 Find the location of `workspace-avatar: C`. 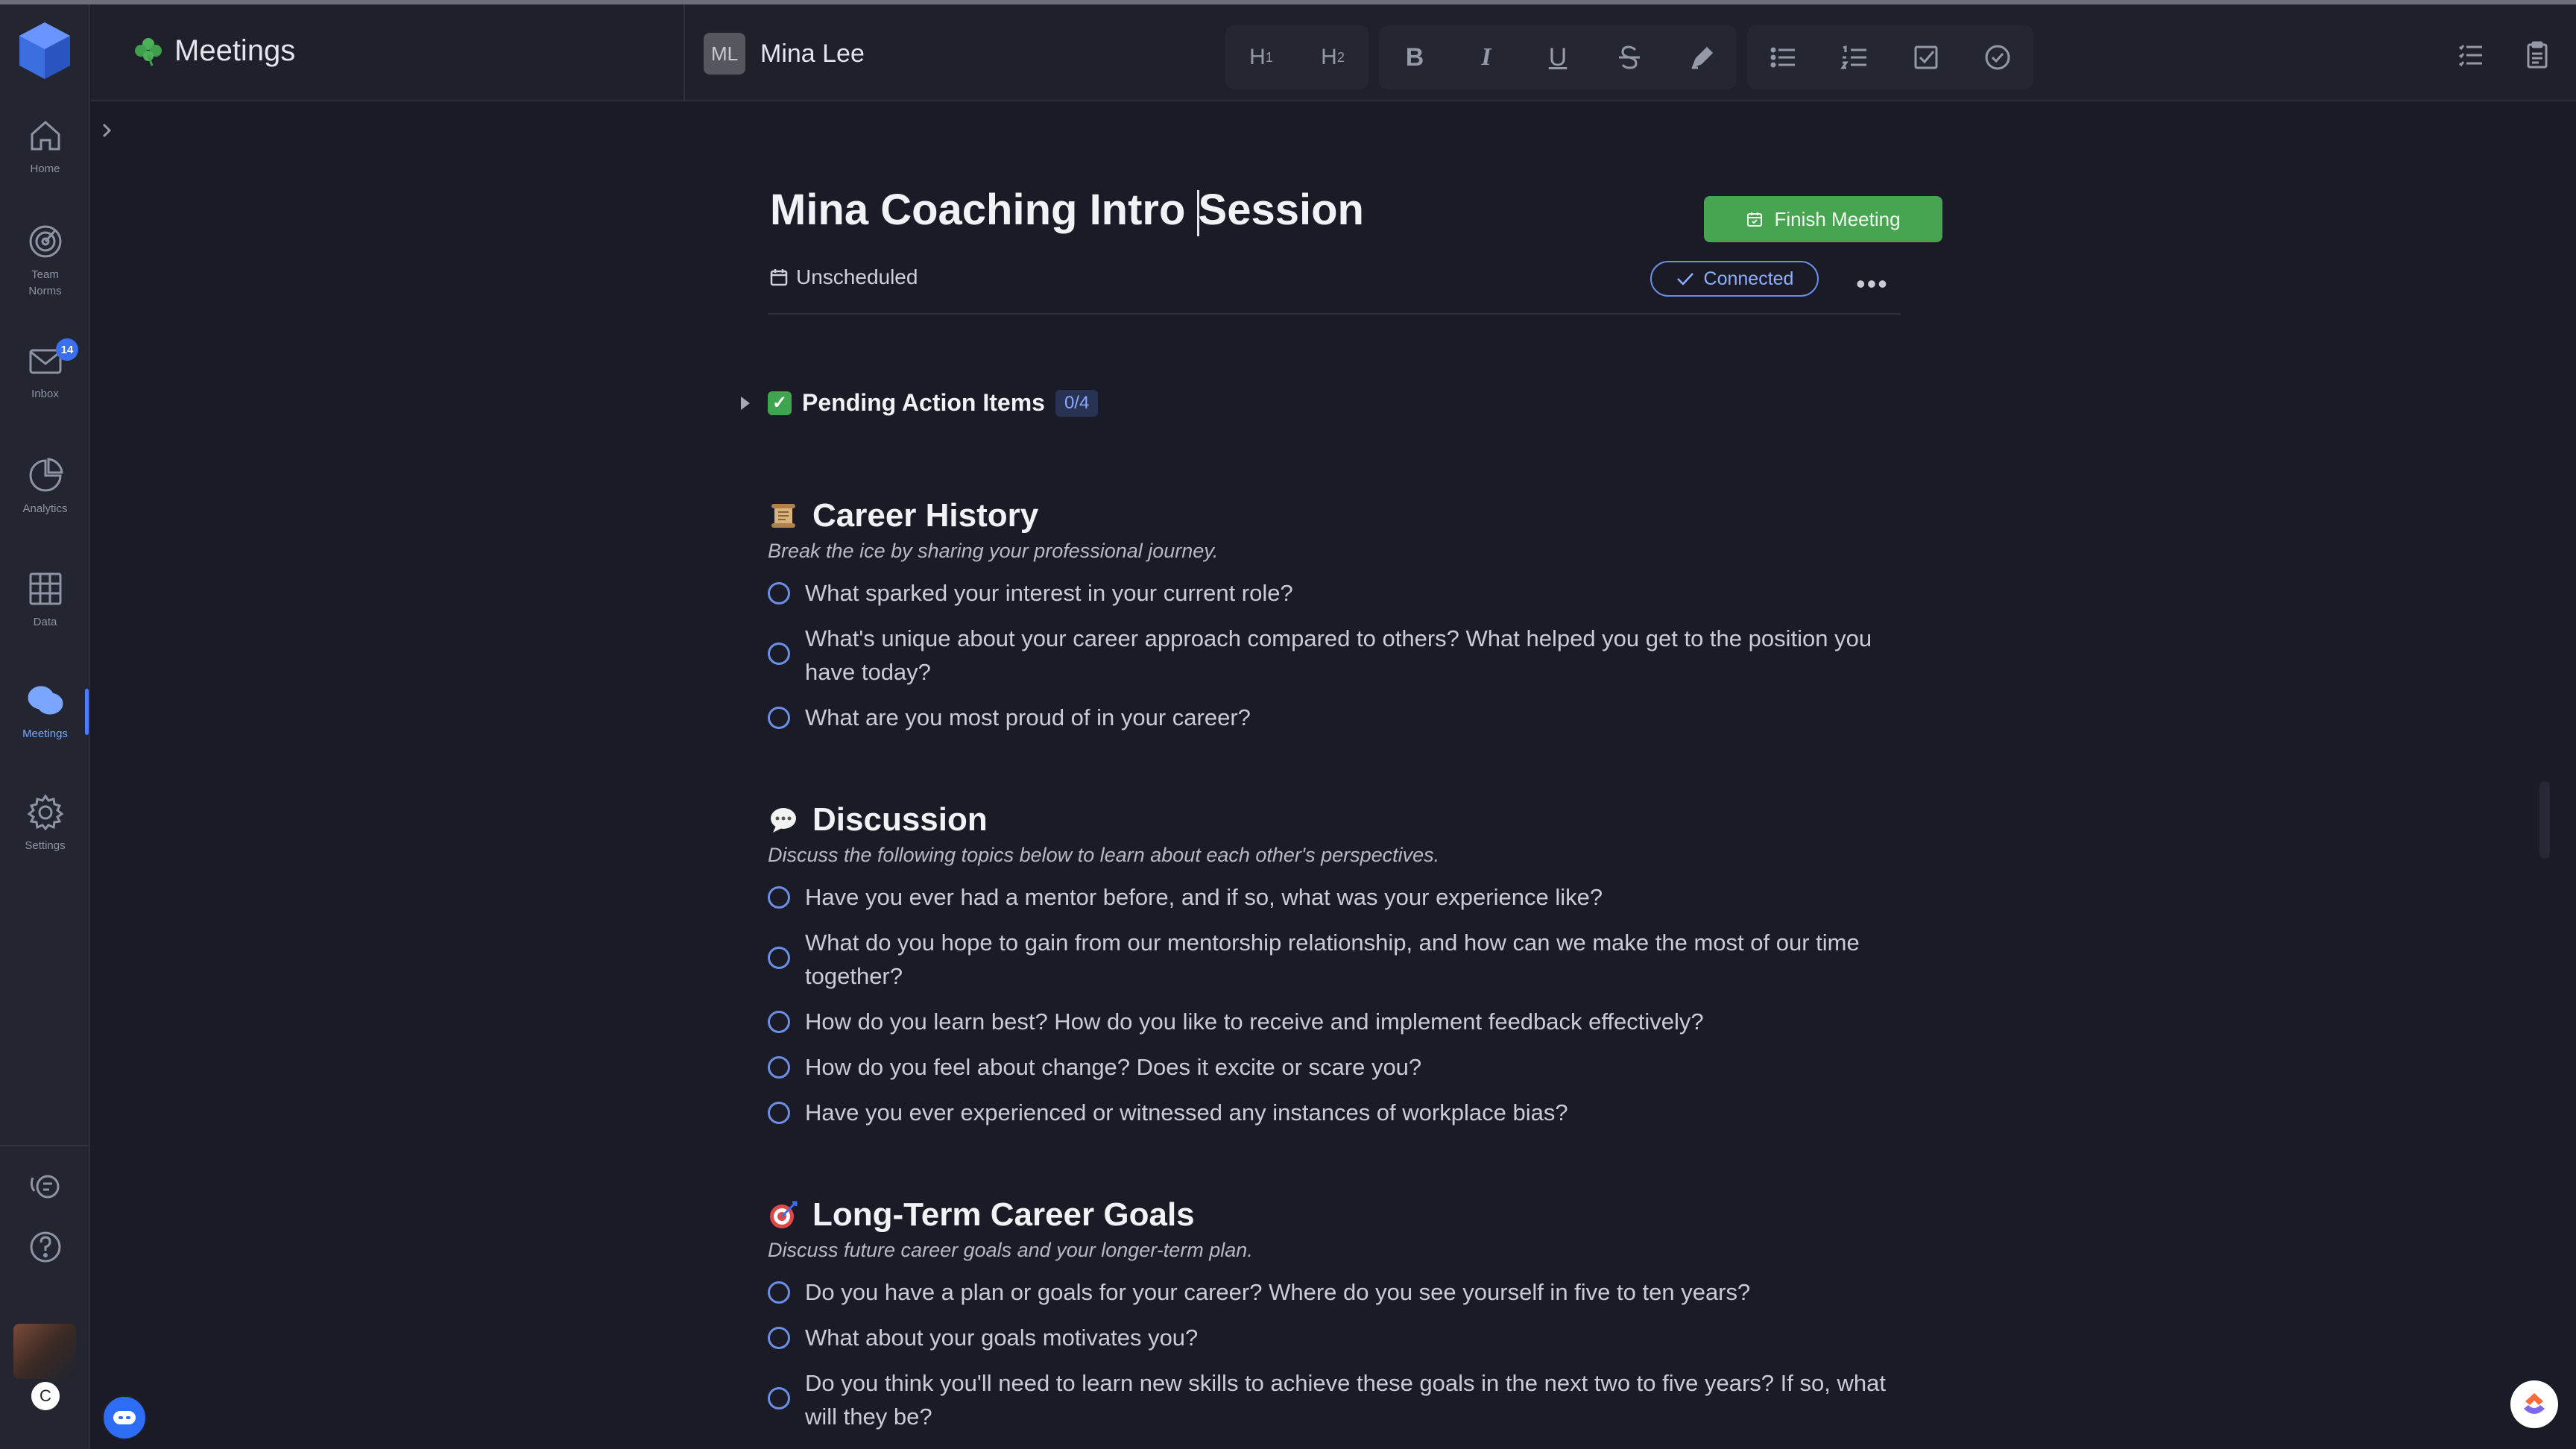

workspace-avatar: C is located at coordinates (45, 1396).